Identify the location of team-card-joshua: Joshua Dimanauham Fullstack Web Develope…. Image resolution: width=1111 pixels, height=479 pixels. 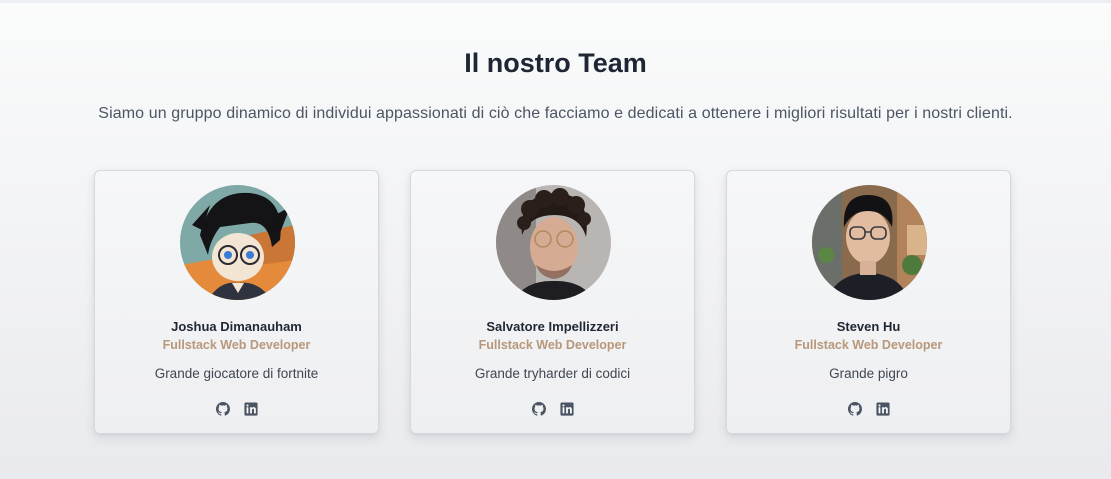
(236, 302).